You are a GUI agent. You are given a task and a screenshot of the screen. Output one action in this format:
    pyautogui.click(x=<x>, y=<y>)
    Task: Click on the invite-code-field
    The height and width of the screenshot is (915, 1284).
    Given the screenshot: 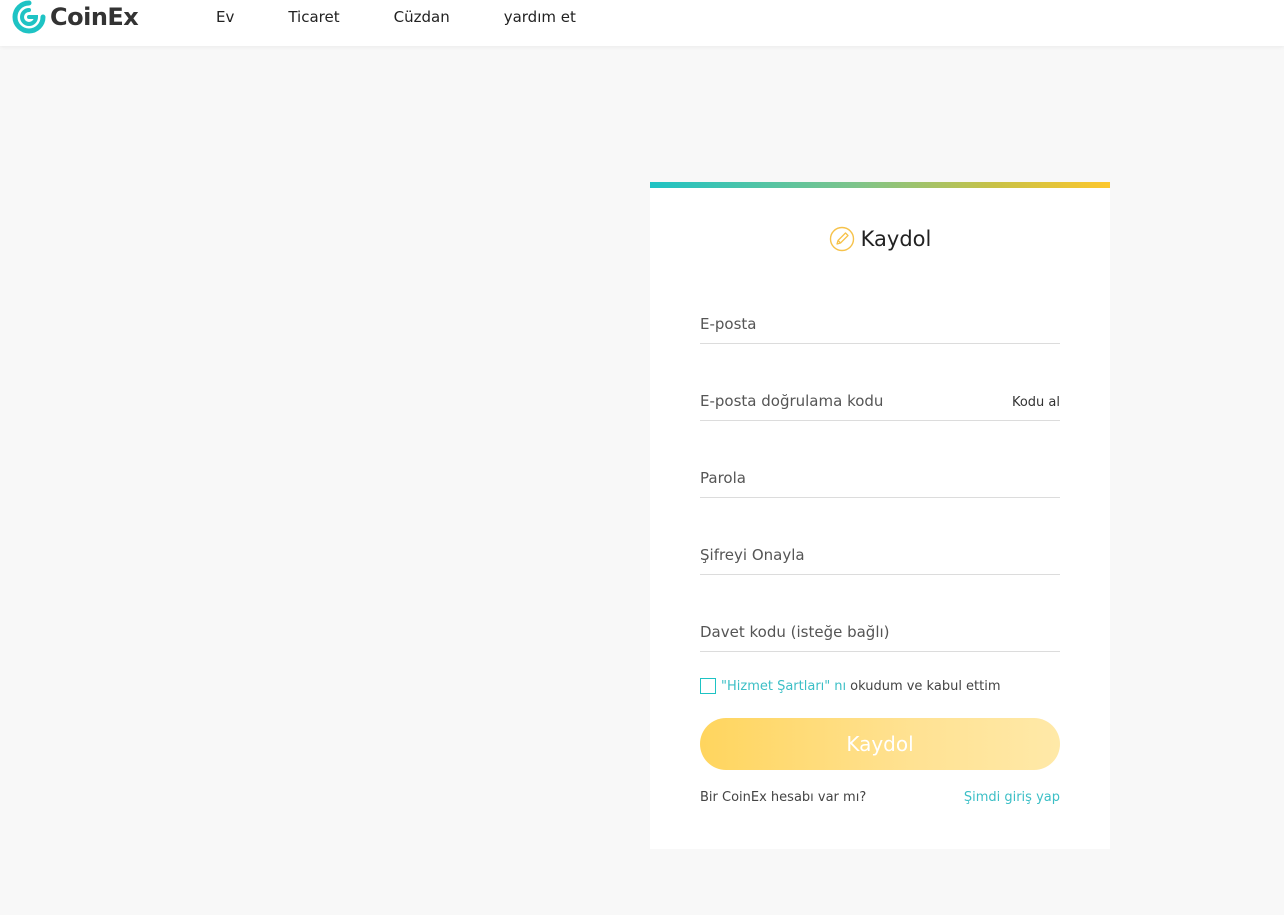 What is the action you would take?
    pyautogui.click(x=880, y=632)
    